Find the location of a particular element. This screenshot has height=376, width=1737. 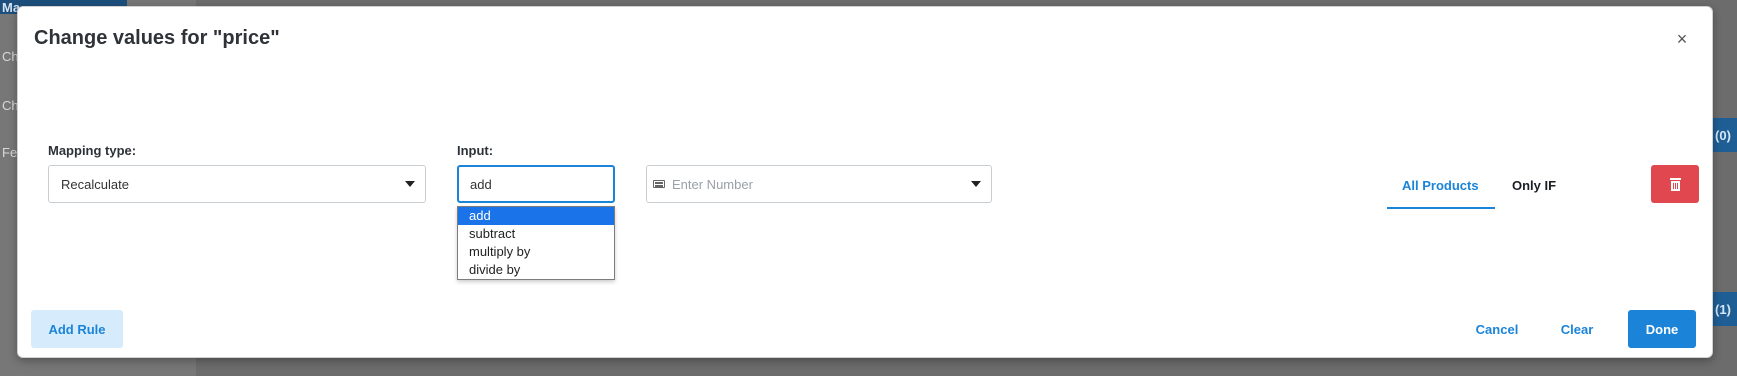

background-sidebar-item: Fe is located at coordinates (10, 152).